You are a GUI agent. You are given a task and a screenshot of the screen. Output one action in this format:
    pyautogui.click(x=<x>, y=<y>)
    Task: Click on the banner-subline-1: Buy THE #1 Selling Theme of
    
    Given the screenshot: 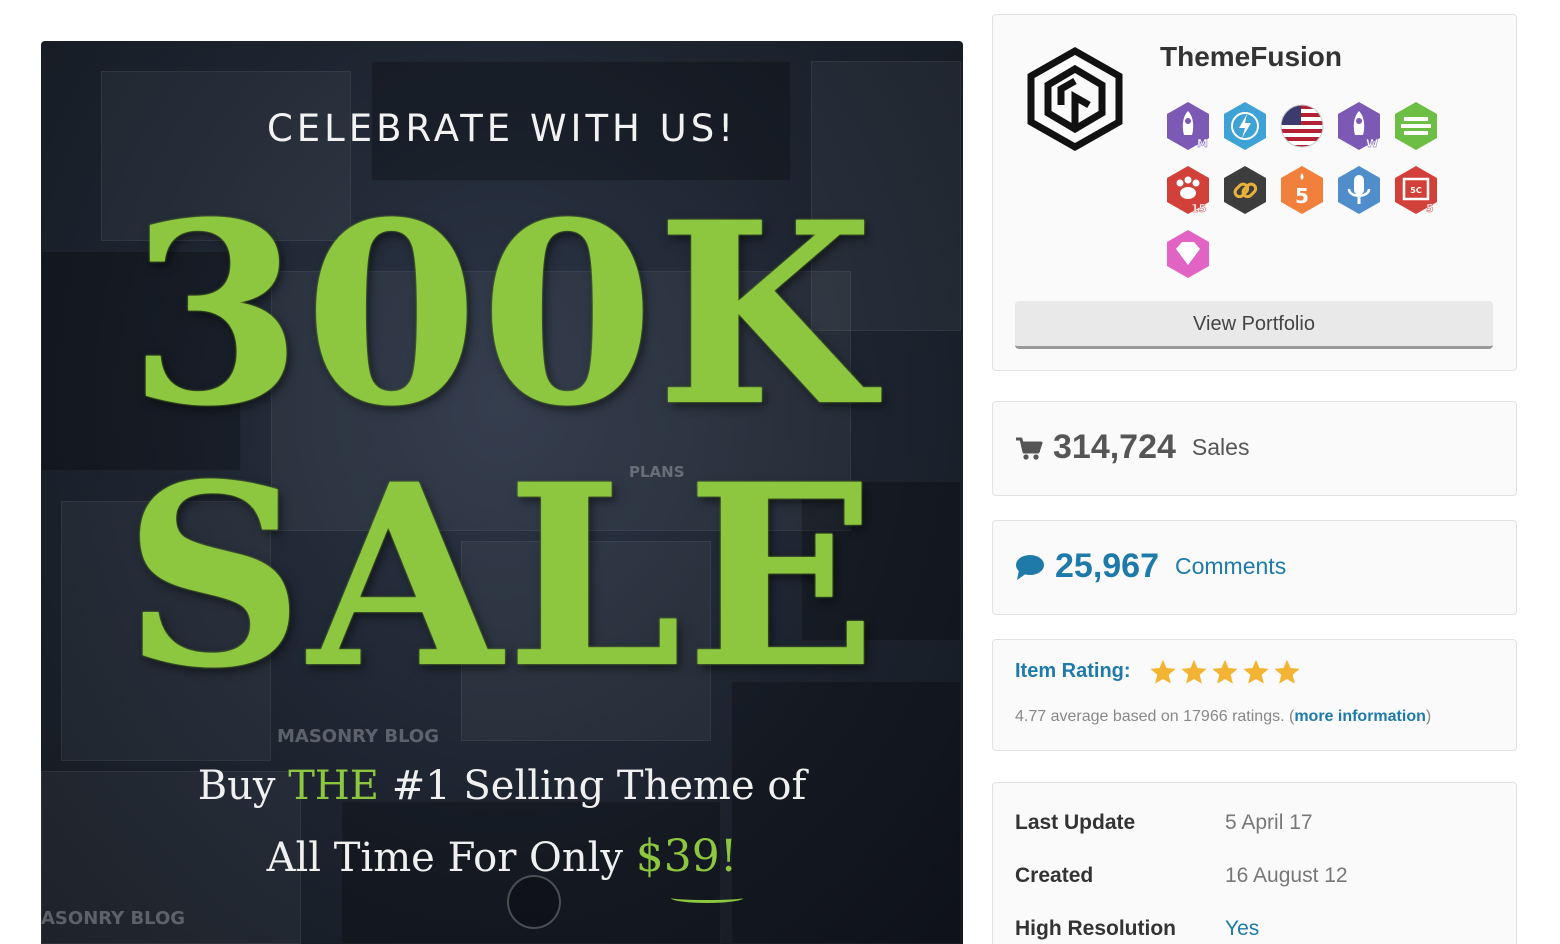 What is the action you would take?
    pyautogui.click(x=502, y=786)
    